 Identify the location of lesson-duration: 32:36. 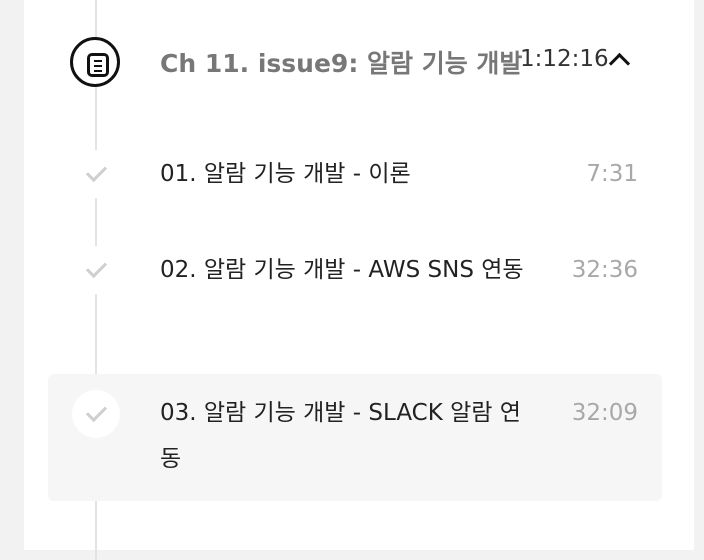
(604, 270).